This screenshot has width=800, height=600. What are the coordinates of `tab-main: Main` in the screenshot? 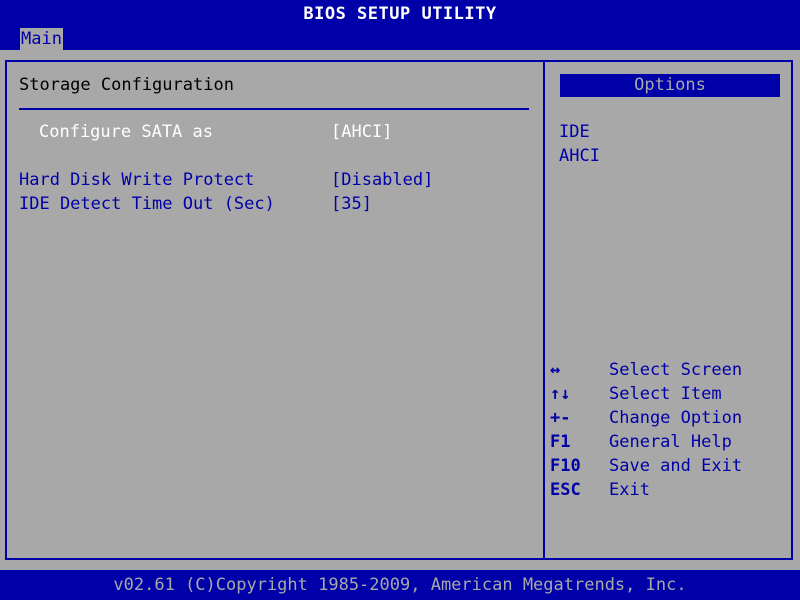 It's located at (41, 39).